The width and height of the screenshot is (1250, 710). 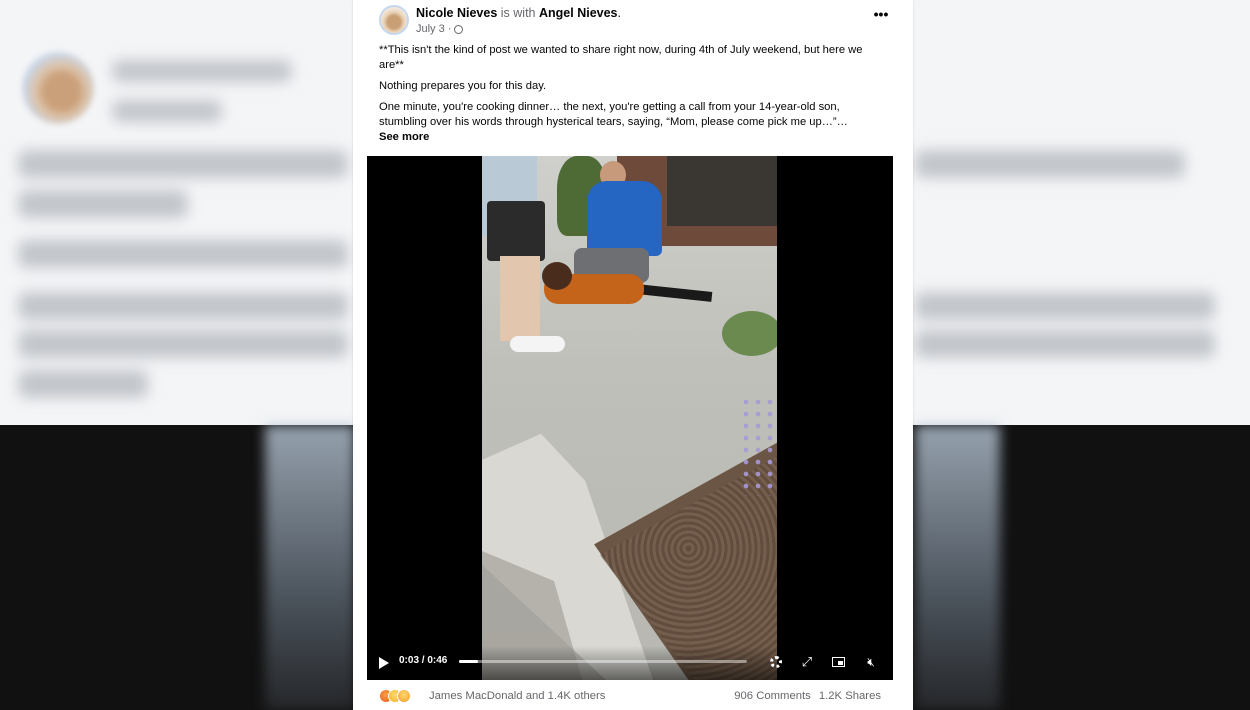 I want to click on see-more-link: See more, so click(x=629, y=137).